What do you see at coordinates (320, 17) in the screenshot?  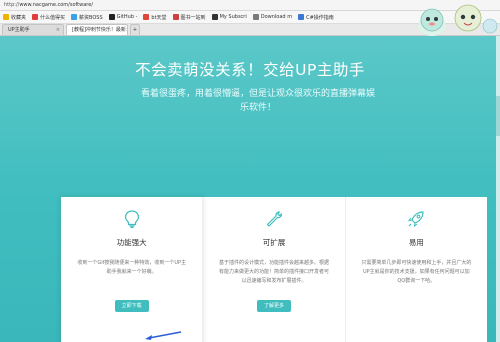 I see `bookmark-label: C#操作指南` at bounding box center [320, 17].